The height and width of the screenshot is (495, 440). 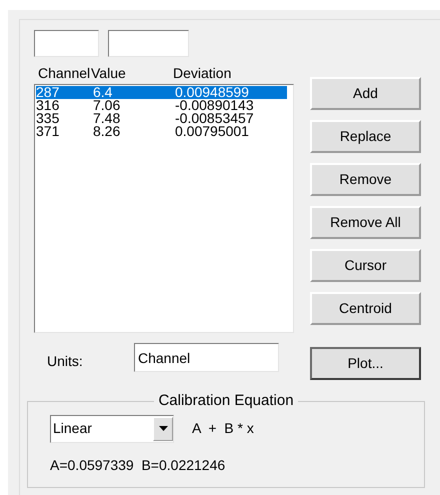 What do you see at coordinates (109, 73) in the screenshot?
I see `column-header: Value` at bounding box center [109, 73].